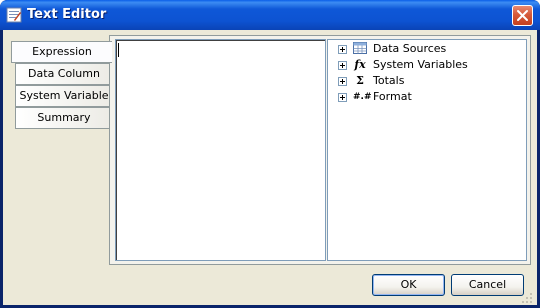 The height and width of the screenshot is (308, 540). I want to click on tab-system-variable: System Variable, so click(63, 96).